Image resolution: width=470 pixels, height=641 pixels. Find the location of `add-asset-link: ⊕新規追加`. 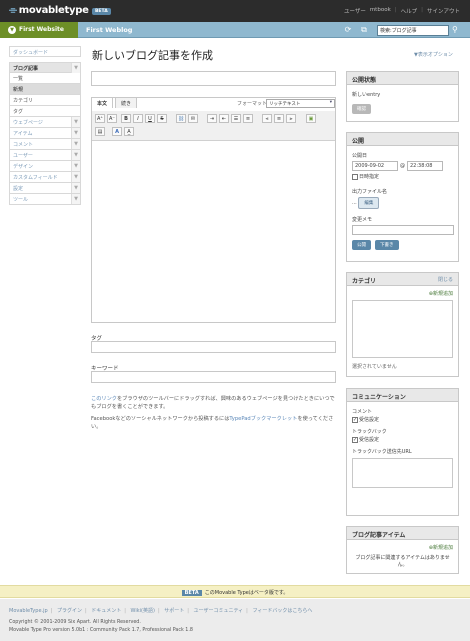

add-asset-link: ⊕新規追加 is located at coordinates (402, 547).